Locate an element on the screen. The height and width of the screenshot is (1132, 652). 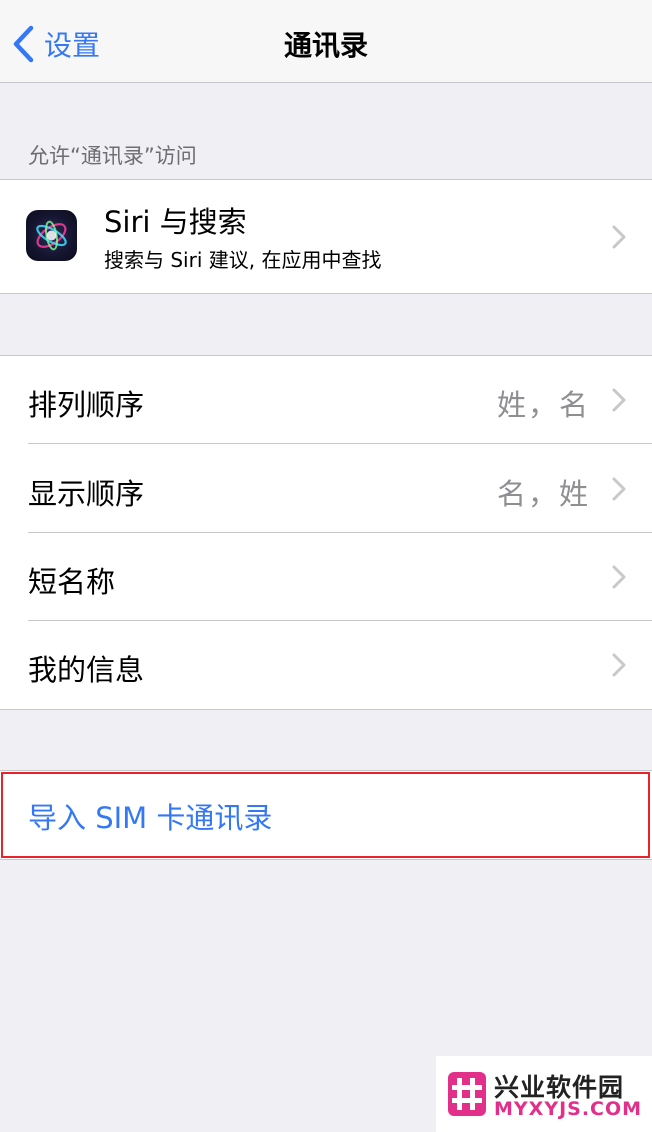
siri-group: Siri 与搜索 搜索与 Siri 建议, 在应用中查找 is located at coordinates (326, 236).